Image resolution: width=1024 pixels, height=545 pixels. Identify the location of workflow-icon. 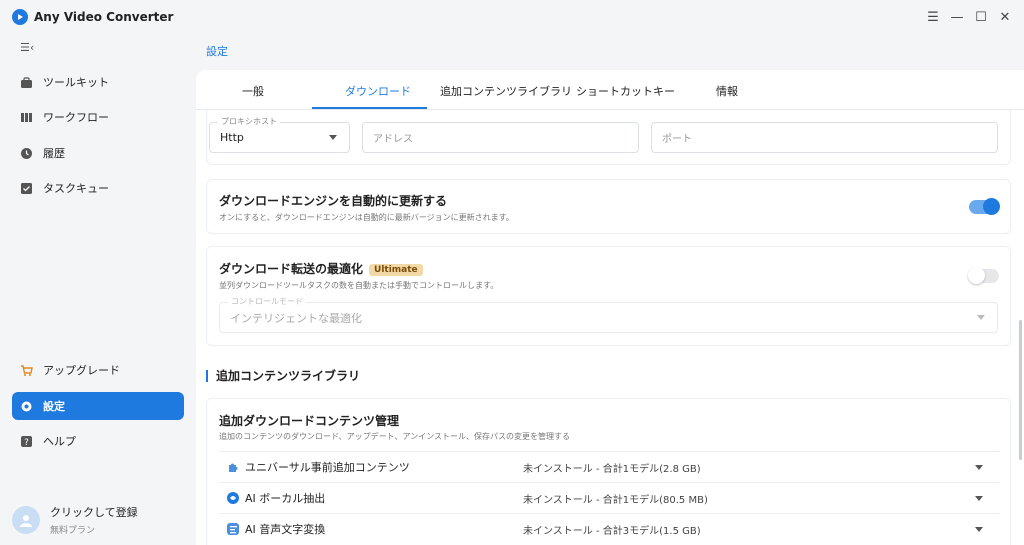
(26, 117).